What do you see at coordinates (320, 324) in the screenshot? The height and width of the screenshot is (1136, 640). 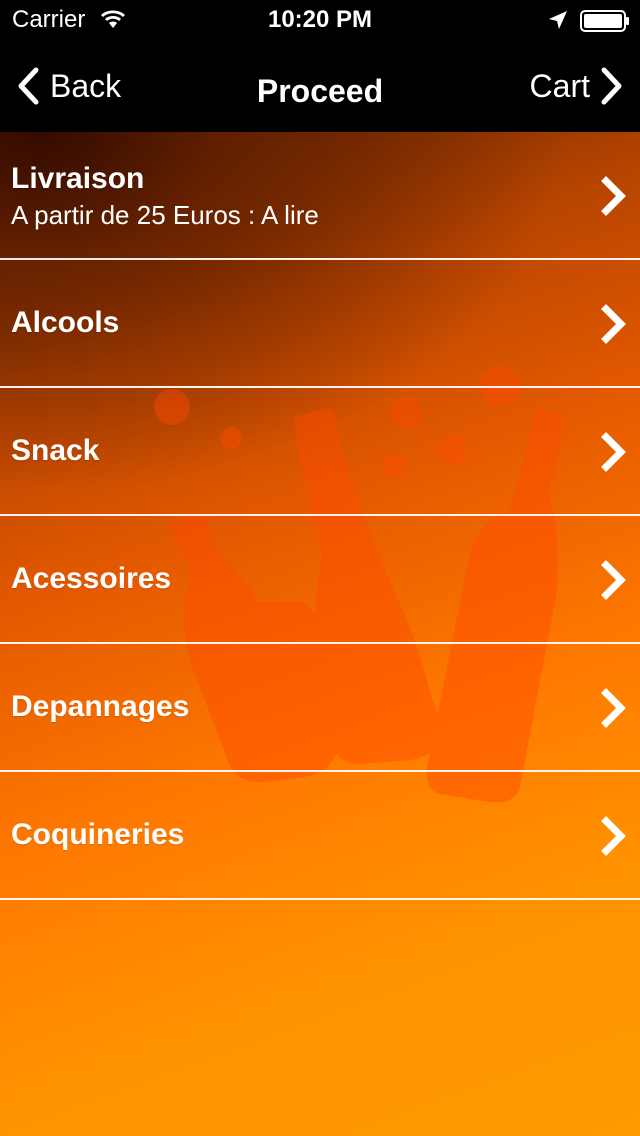 I see `list-item-alcools: Alcools` at bounding box center [320, 324].